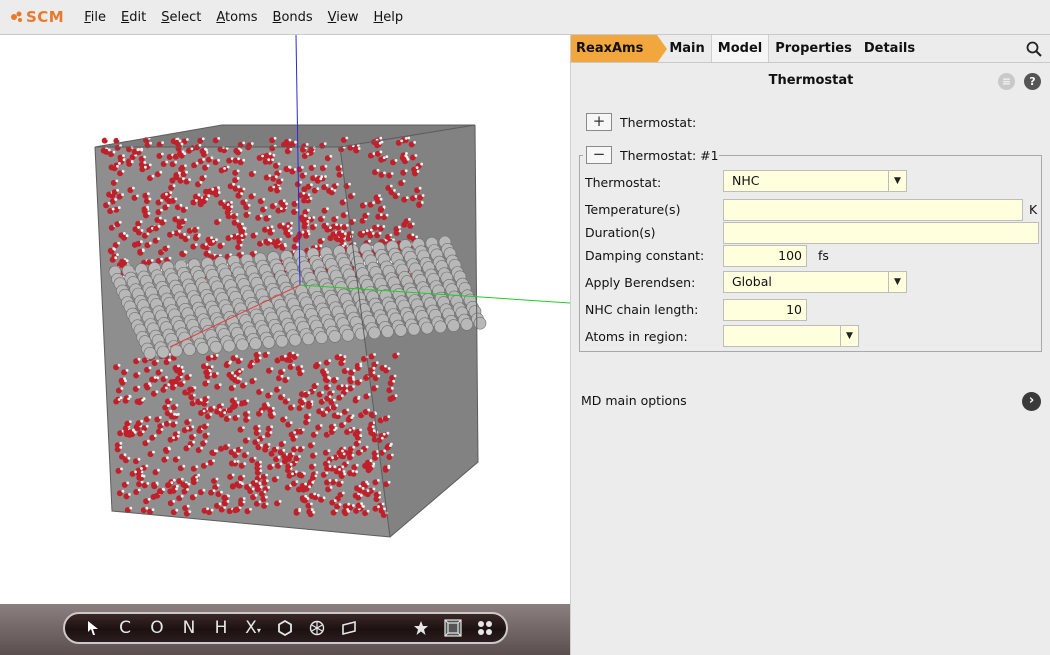  Describe the element at coordinates (308, 339) in the screenshot. I see `slab-atom` at that location.